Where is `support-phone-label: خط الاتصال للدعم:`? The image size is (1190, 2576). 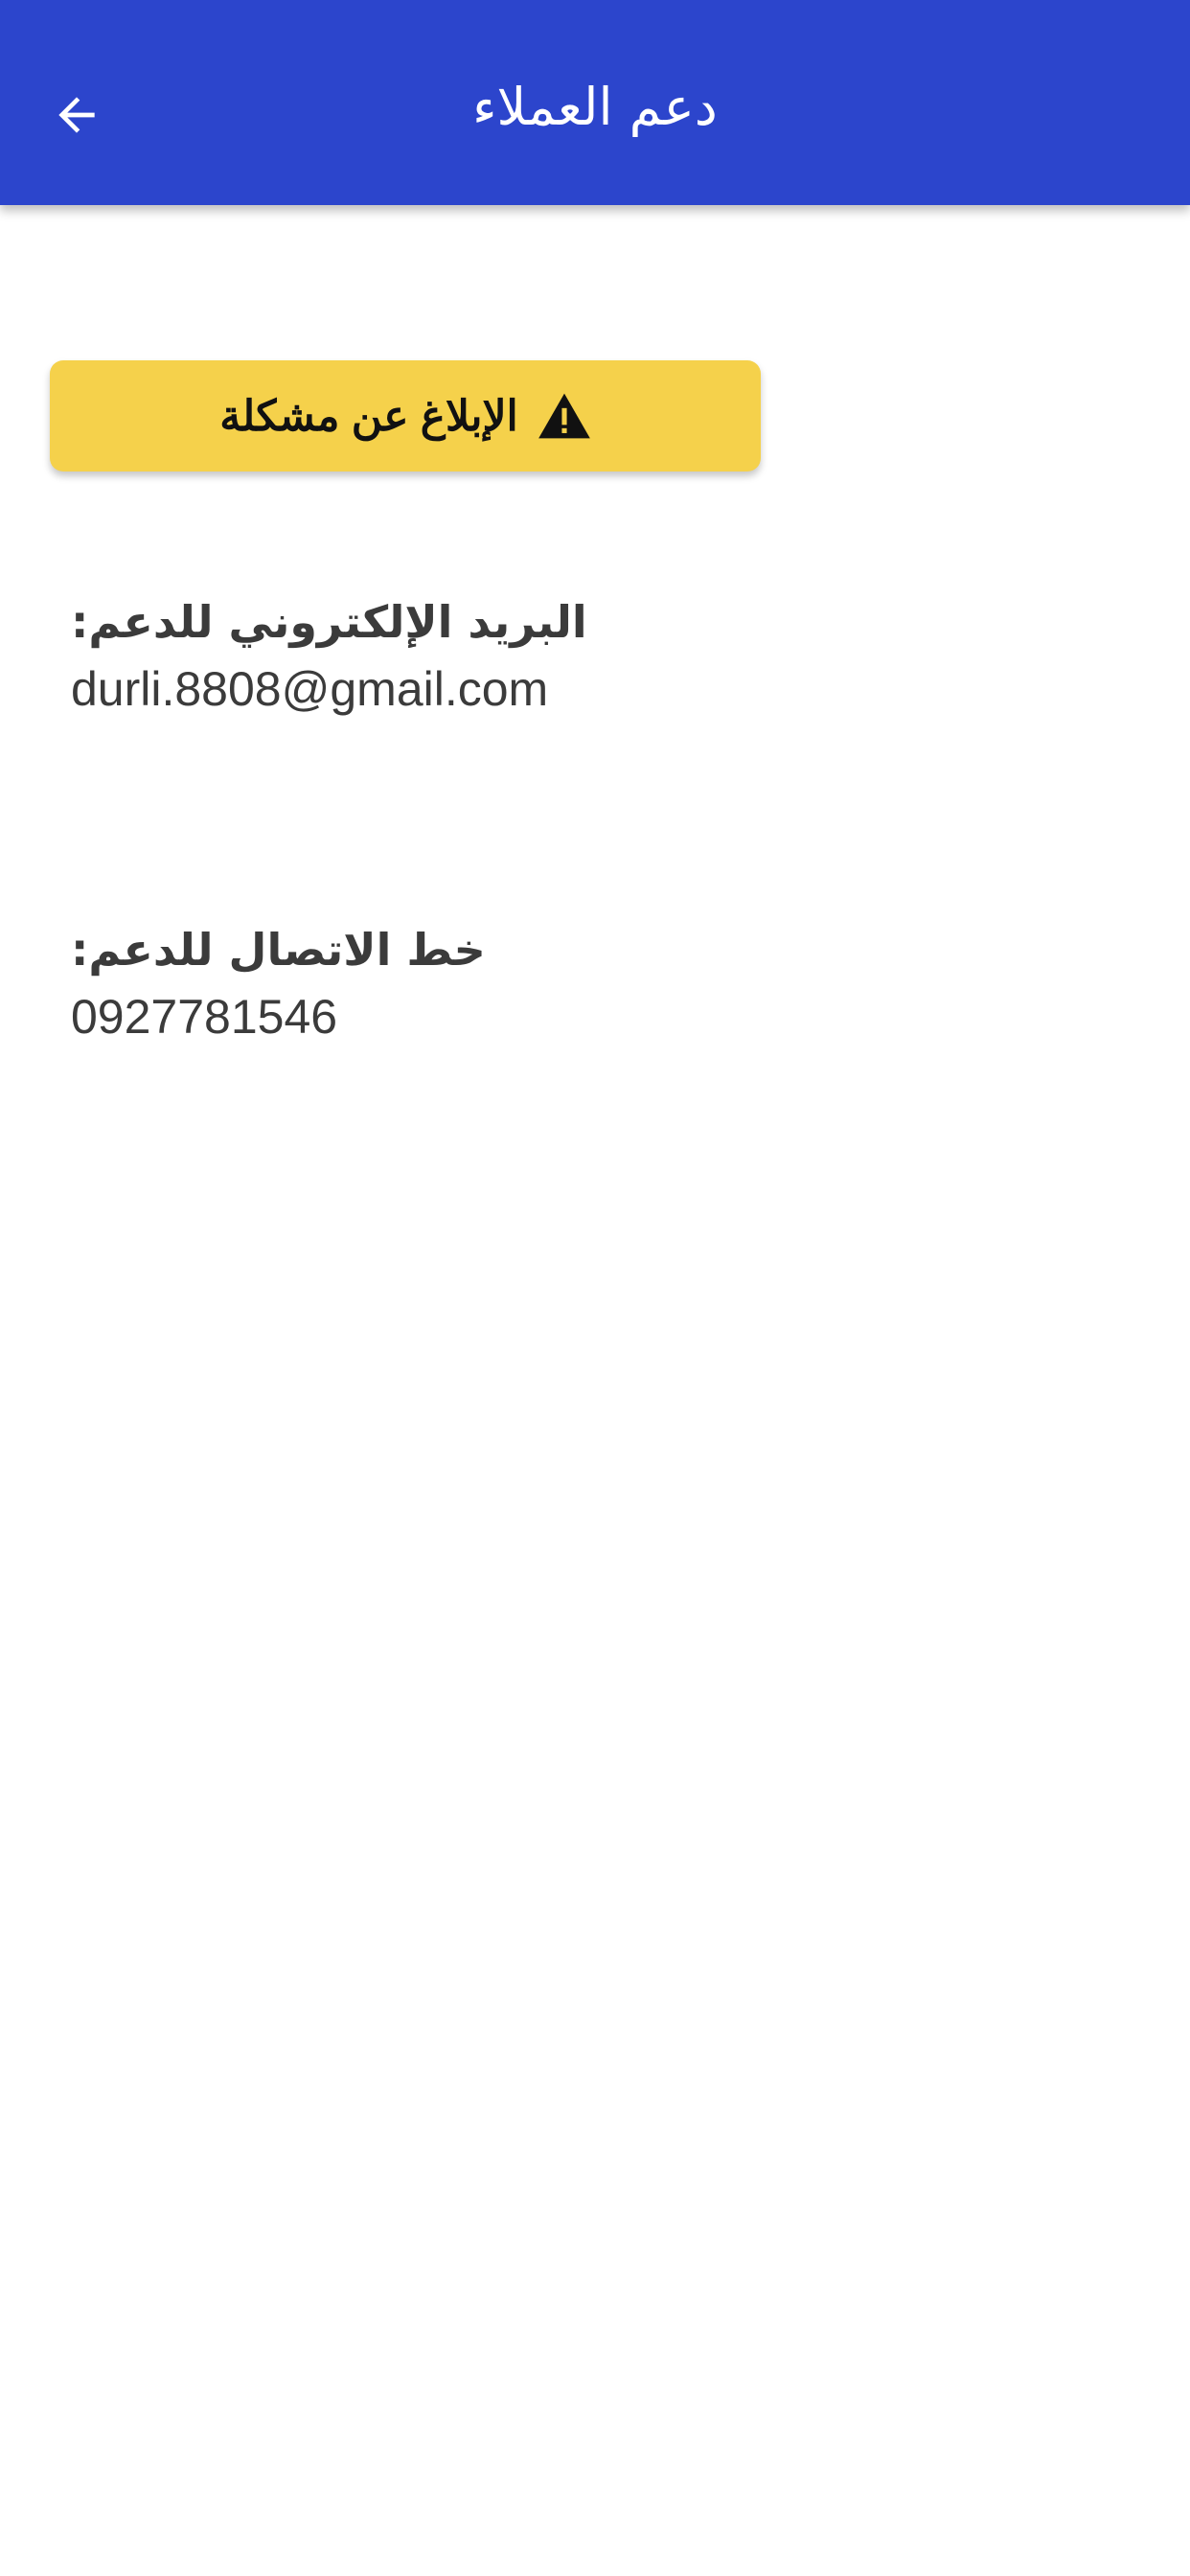 support-phone-label: خط الاتصال للدعم: is located at coordinates (279, 950).